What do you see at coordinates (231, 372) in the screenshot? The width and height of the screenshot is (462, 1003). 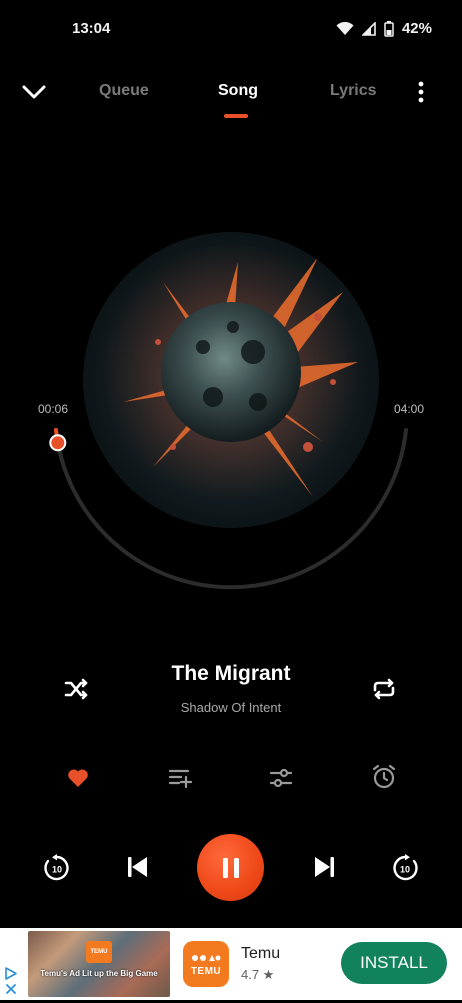 I see `artwork-image` at bounding box center [231, 372].